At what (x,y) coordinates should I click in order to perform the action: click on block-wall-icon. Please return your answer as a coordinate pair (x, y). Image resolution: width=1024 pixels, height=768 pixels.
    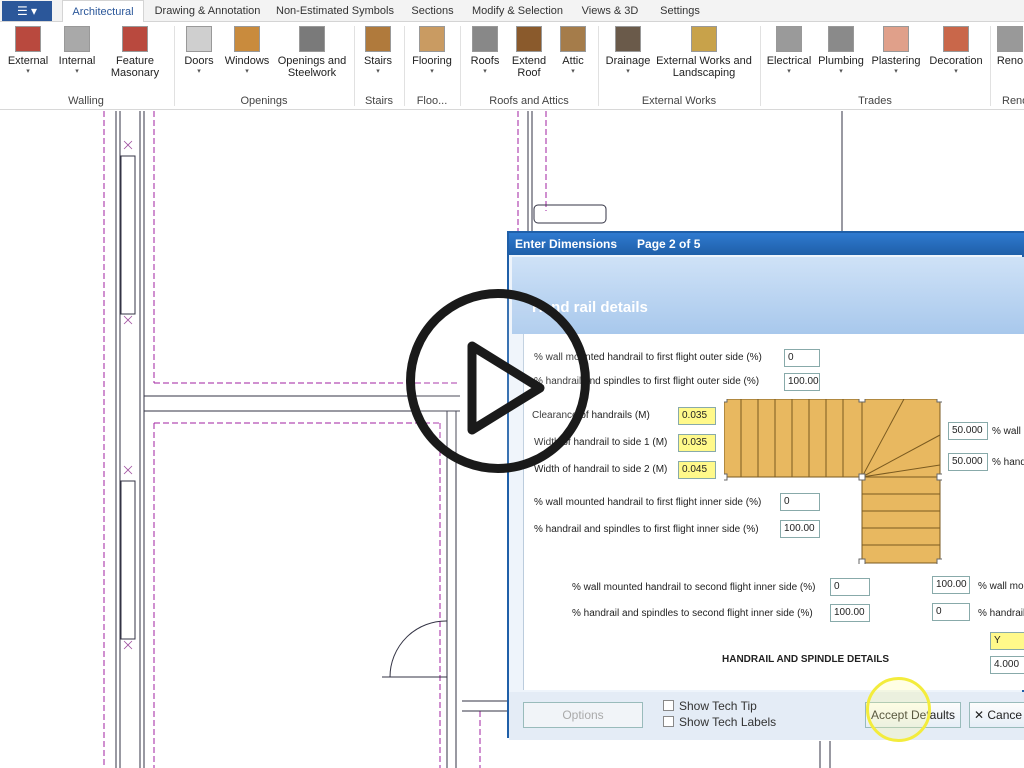
    Looking at the image, I should click on (77, 39).